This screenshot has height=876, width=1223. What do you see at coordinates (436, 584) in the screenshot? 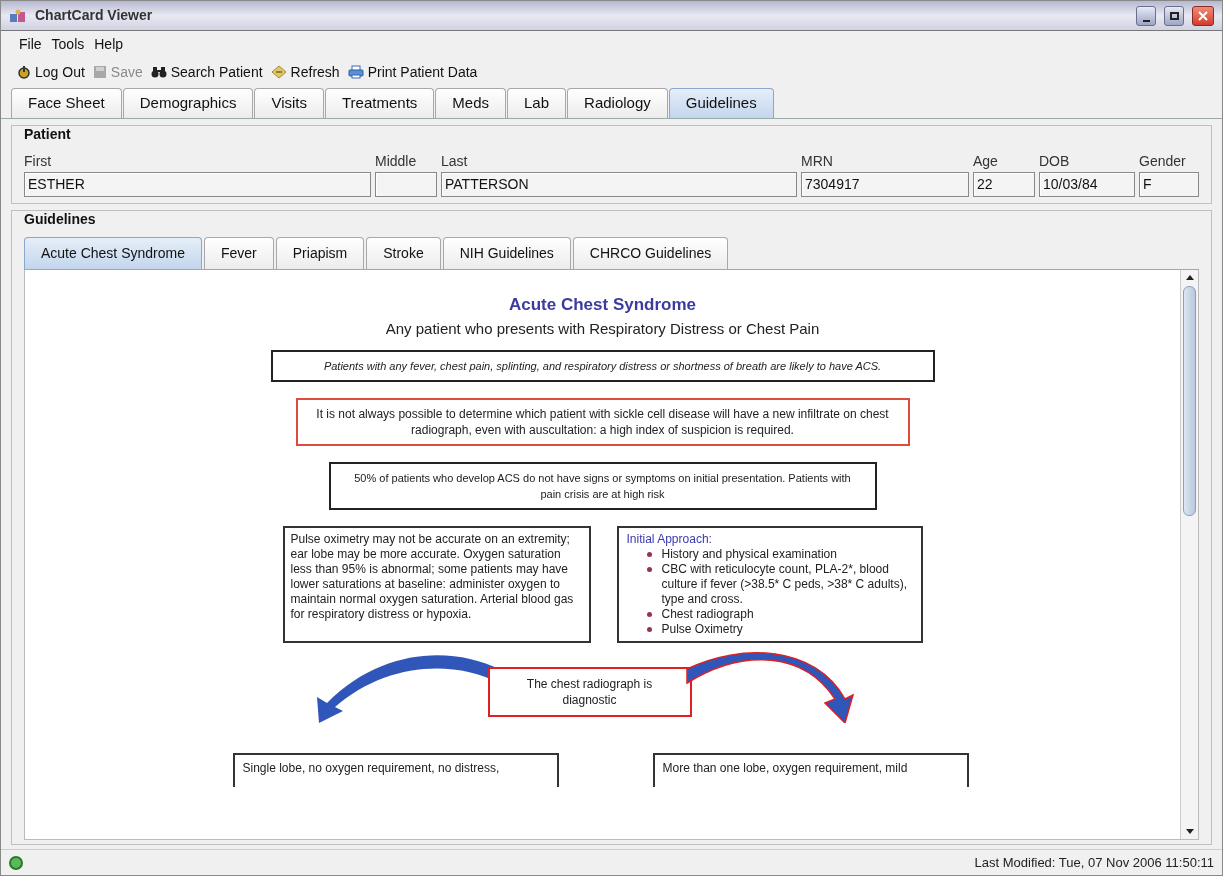
I see `guideline-note: Pulse oximetry may not be accurate on an extremity; ear lobe may be more accurate. Oxygen saturation less than 95% is abnormal; some patients may have lower saturations at baseline: administer oxygen to maintain normal oxygen saturation. Arterial blood gas for respiratory distress or hypoxia.` at bounding box center [436, 584].